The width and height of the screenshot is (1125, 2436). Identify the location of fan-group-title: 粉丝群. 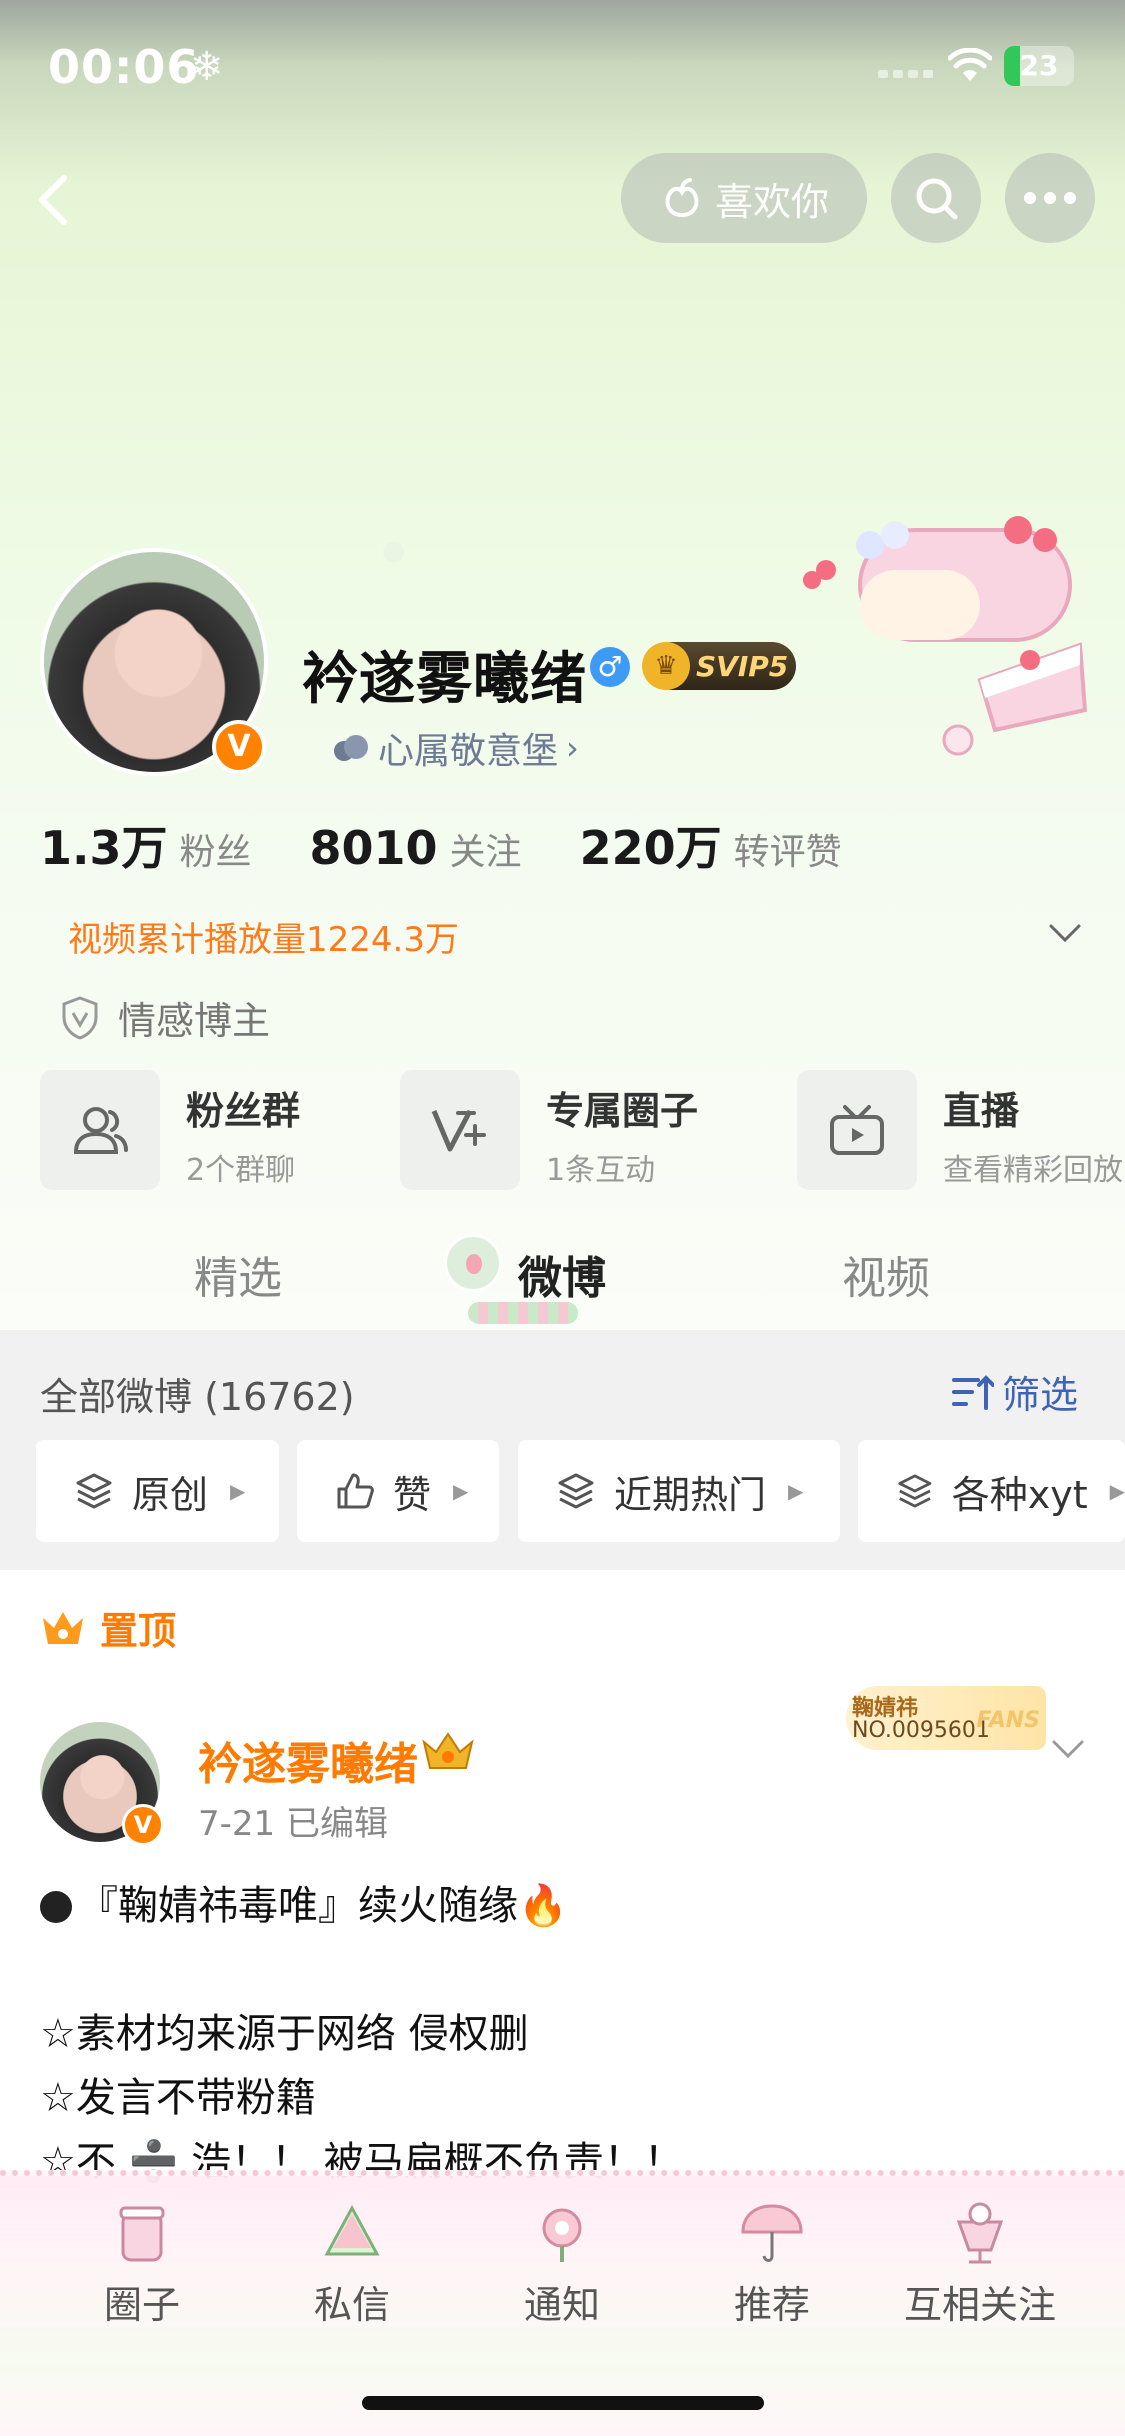
(243, 1111).